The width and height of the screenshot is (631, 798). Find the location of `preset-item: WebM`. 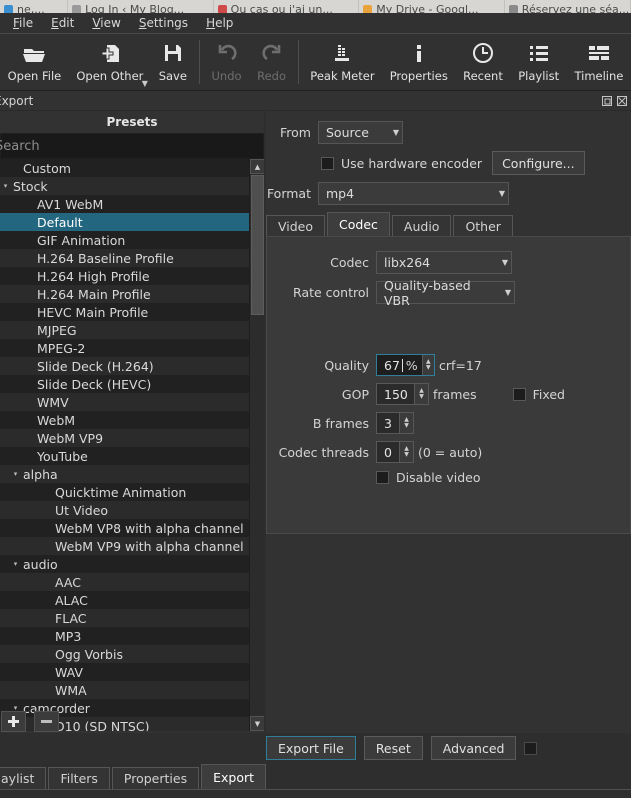

preset-item: WebM is located at coordinates (124, 420).